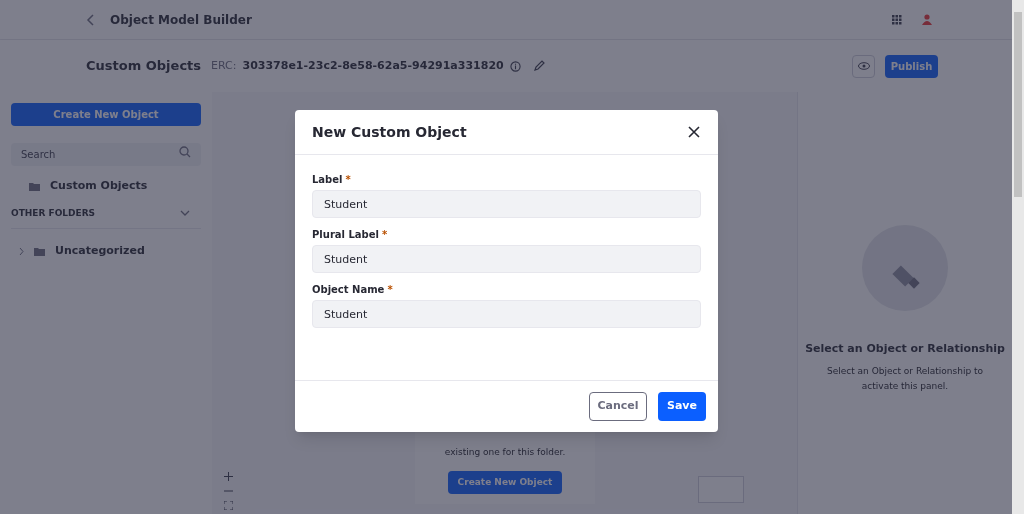  Describe the element at coordinates (538, 66) in the screenshot. I see `edit-pencil-icon` at that location.